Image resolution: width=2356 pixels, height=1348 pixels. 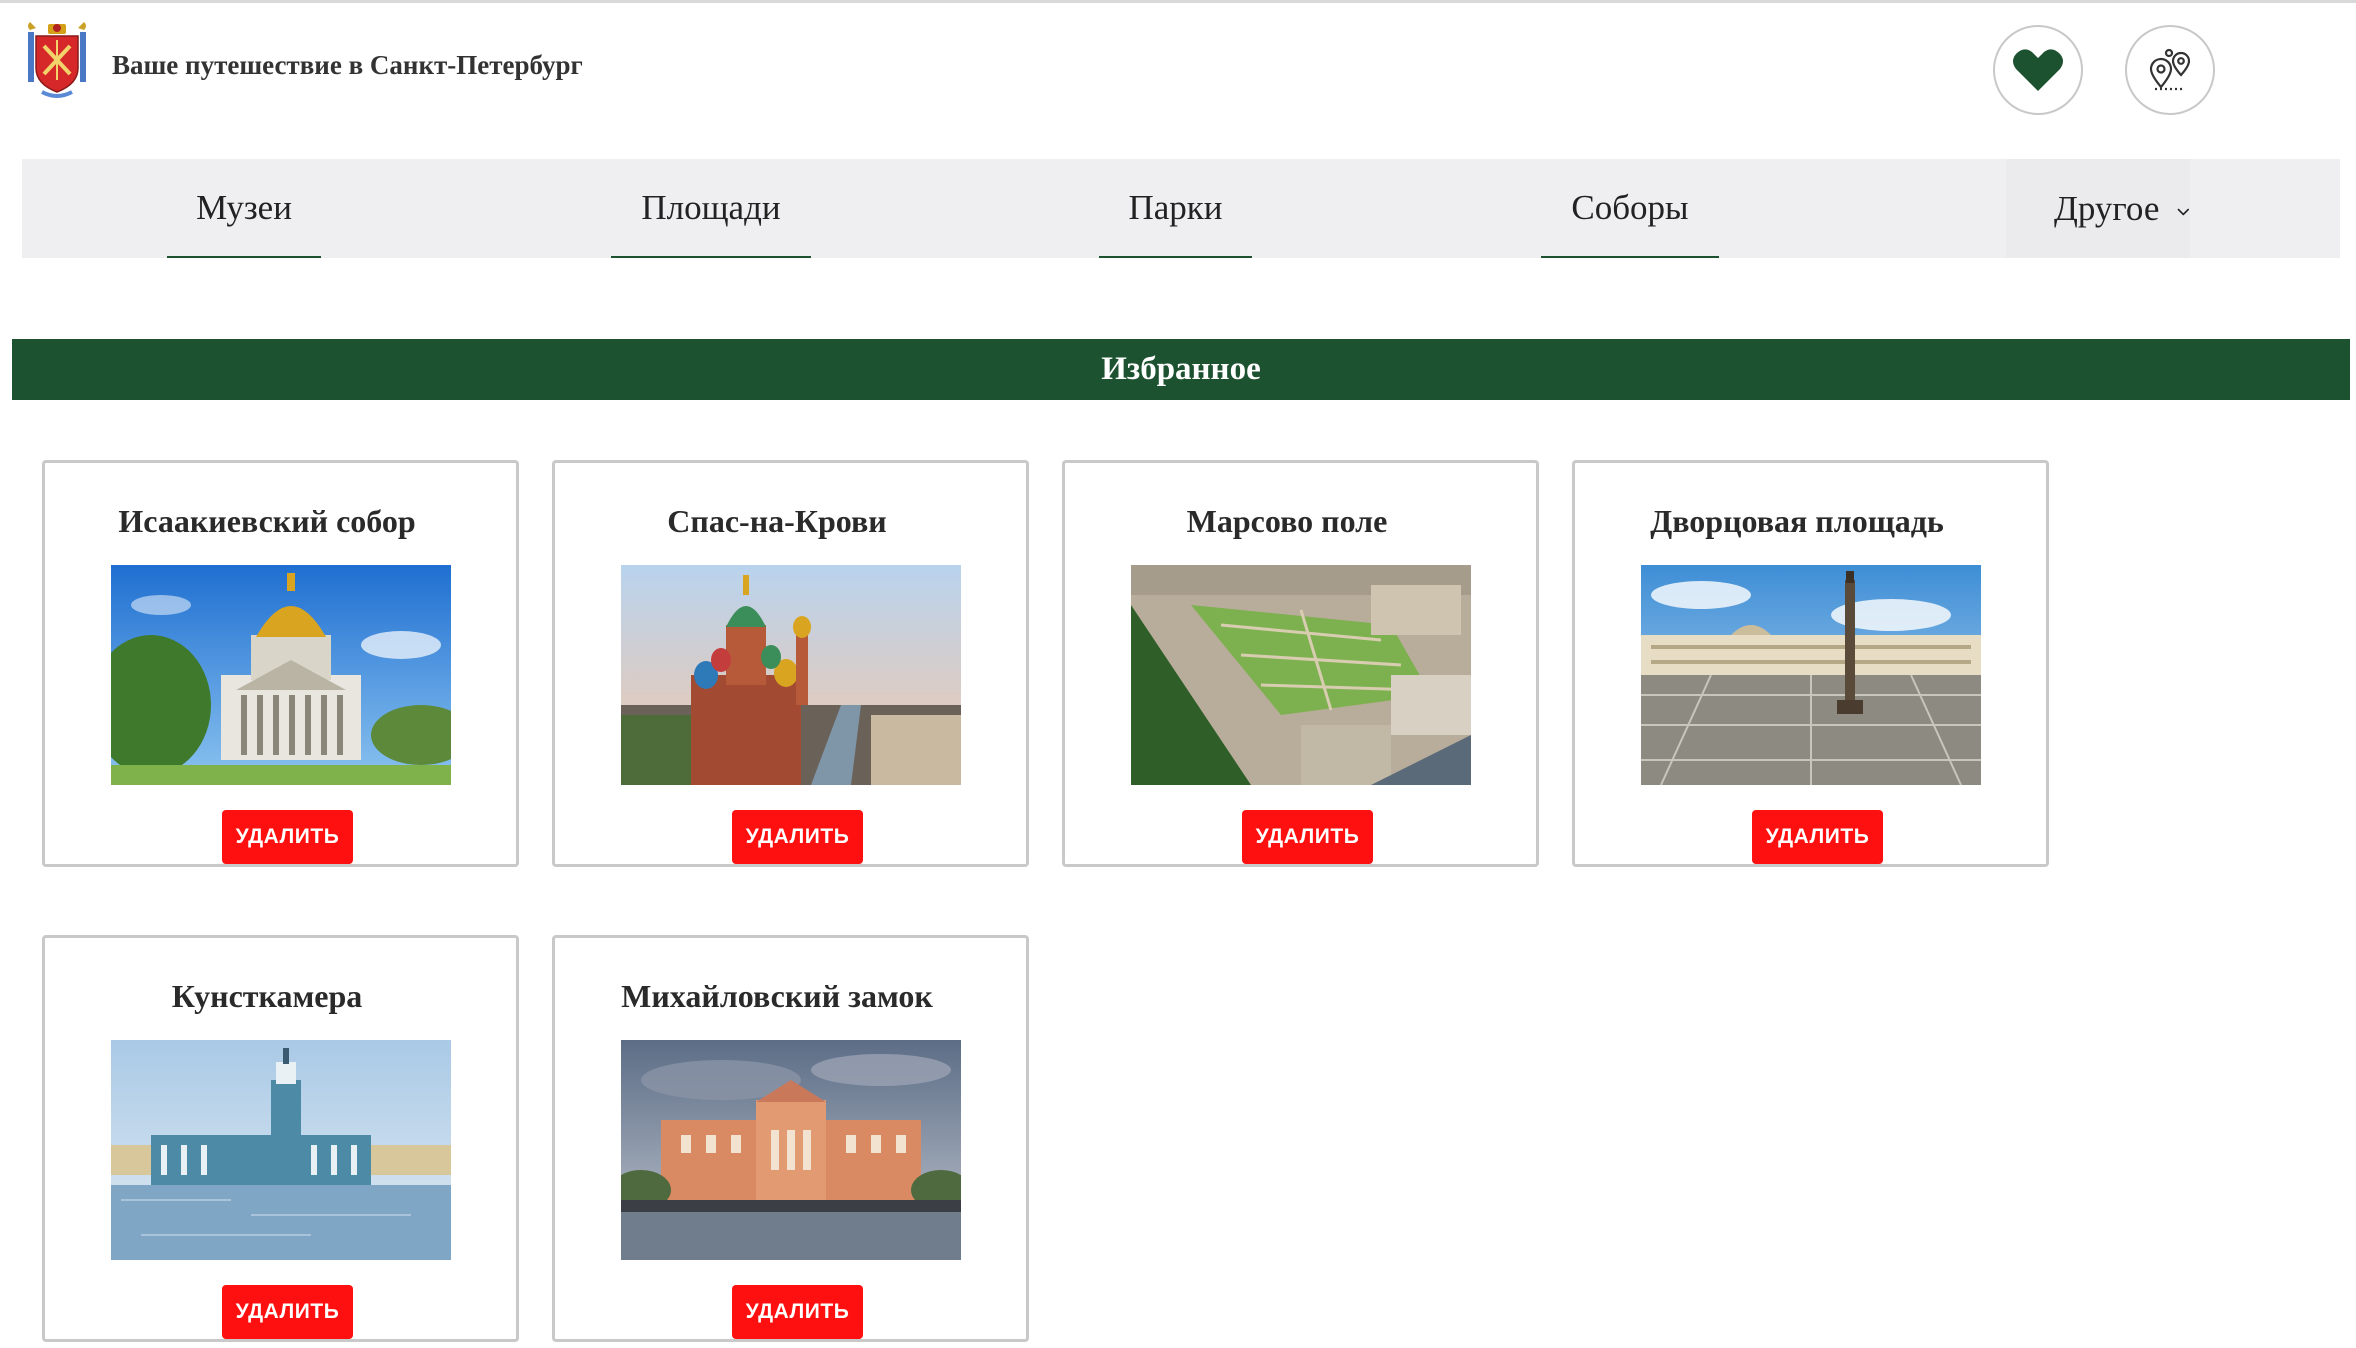 I want to click on category-nav: Музеи Площади Парки Соборы Другое, so click(x=1181, y=208).